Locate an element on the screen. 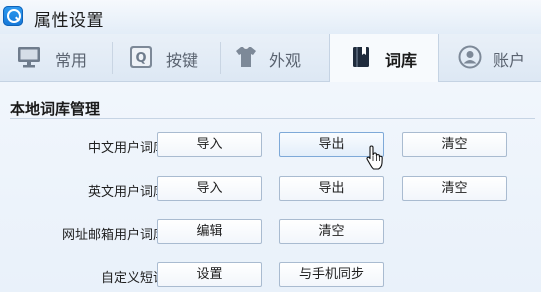 The image size is (541, 292). import-english-button: 导入 is located at coordinates (209, 188).